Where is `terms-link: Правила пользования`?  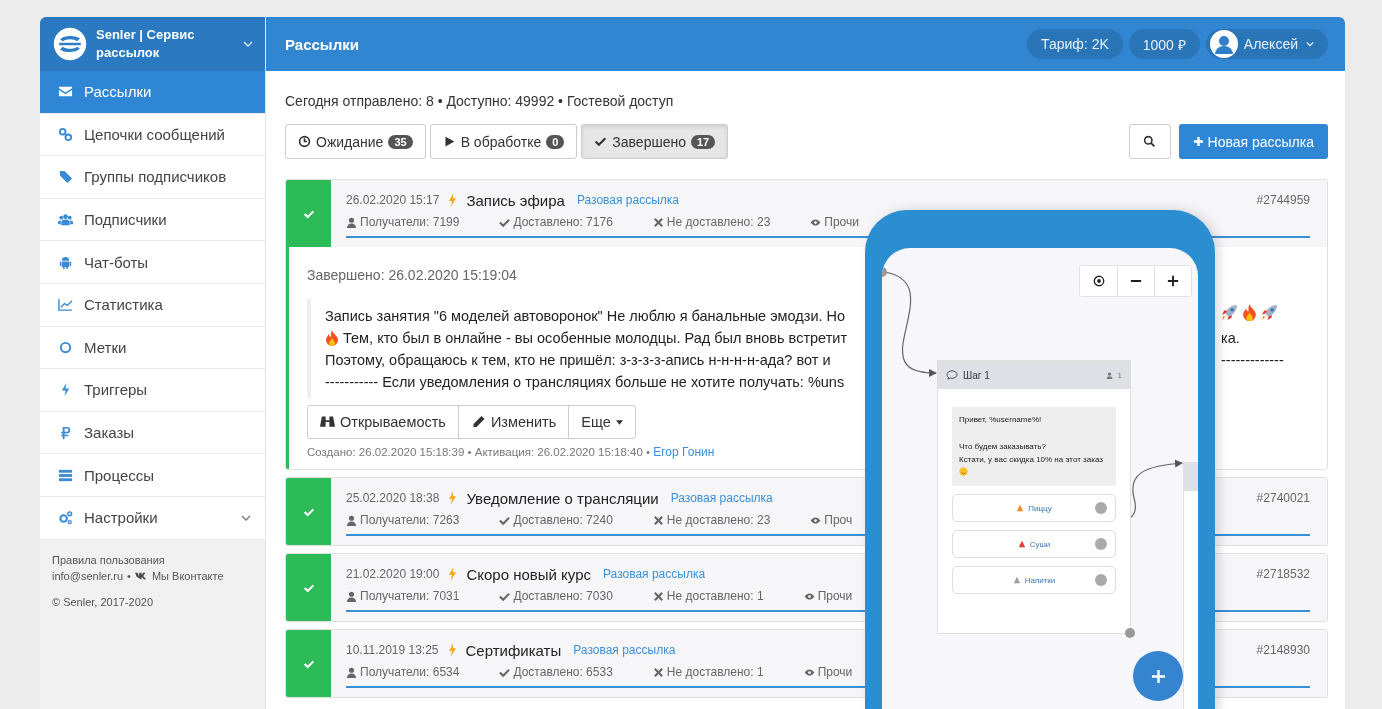 terms-link: Правила пользования is located at coordinates (152, 559).